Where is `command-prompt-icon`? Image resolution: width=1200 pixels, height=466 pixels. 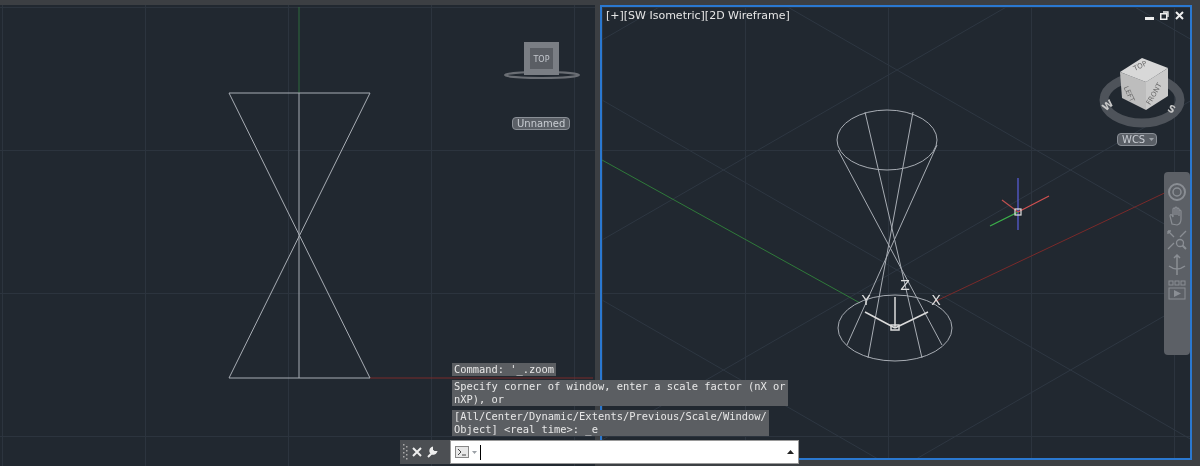 command-prompt-icon is located at coordinates (462, 452).